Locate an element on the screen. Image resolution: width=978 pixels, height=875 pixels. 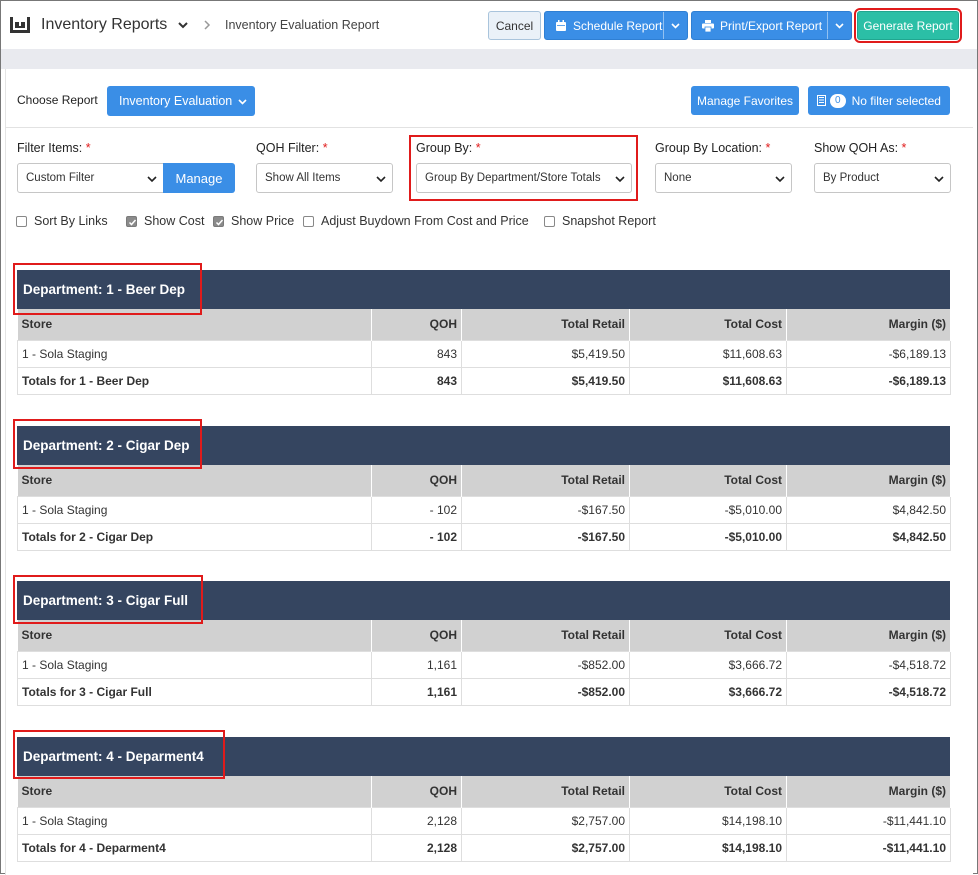
schedule-report-label: Schedule Report is located at coordinates (618, 25).